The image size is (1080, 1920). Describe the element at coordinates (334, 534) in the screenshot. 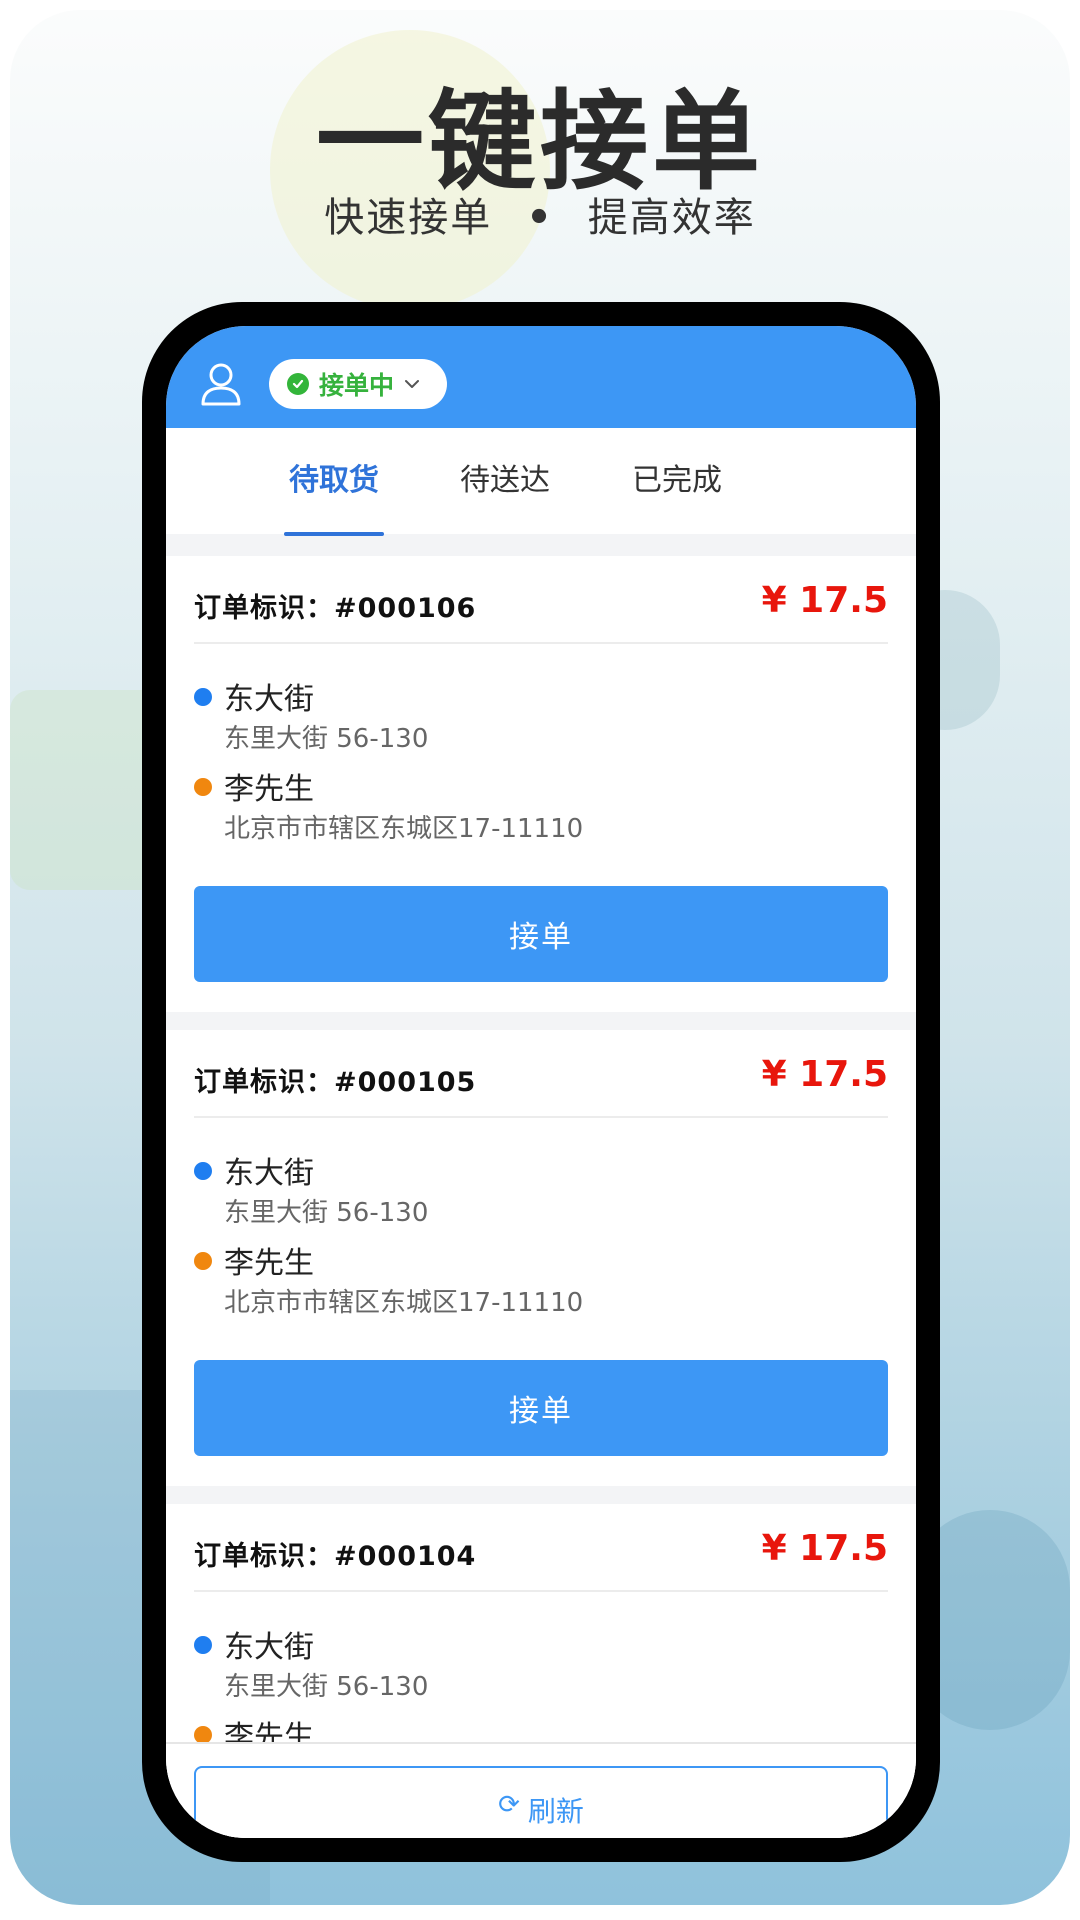

I see `active-tab-indicator` at that location.